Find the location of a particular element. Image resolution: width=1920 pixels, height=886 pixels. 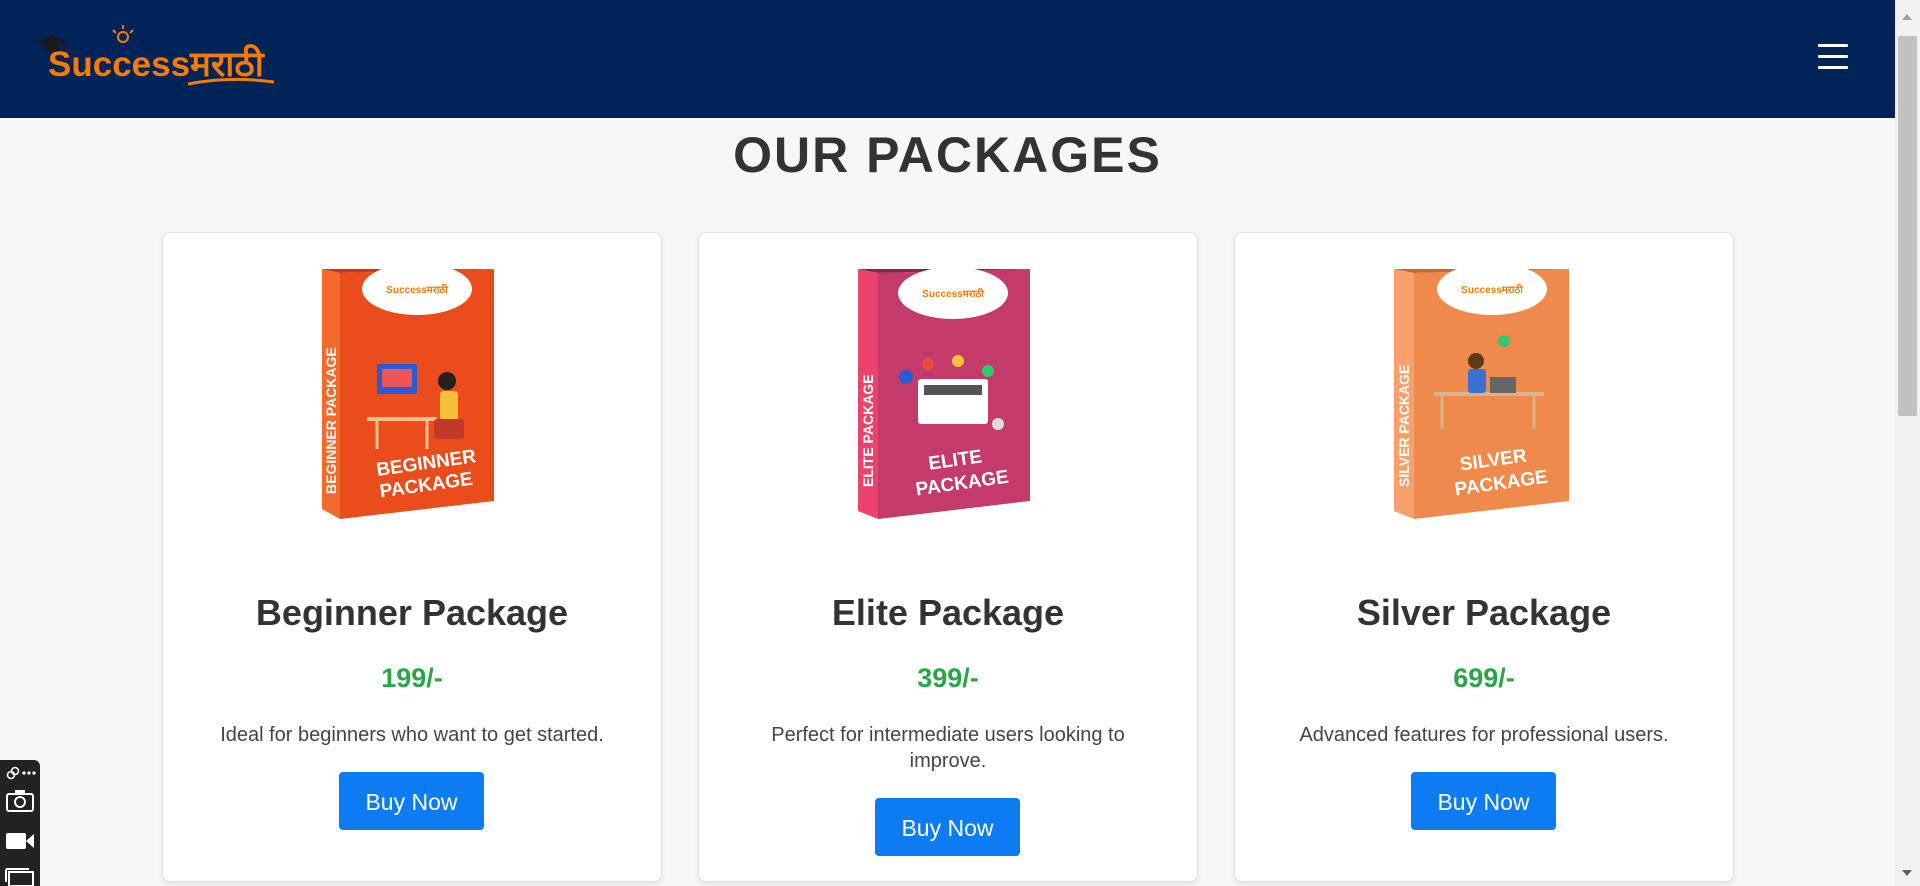

more-icon is located at coordinates (29, 773).